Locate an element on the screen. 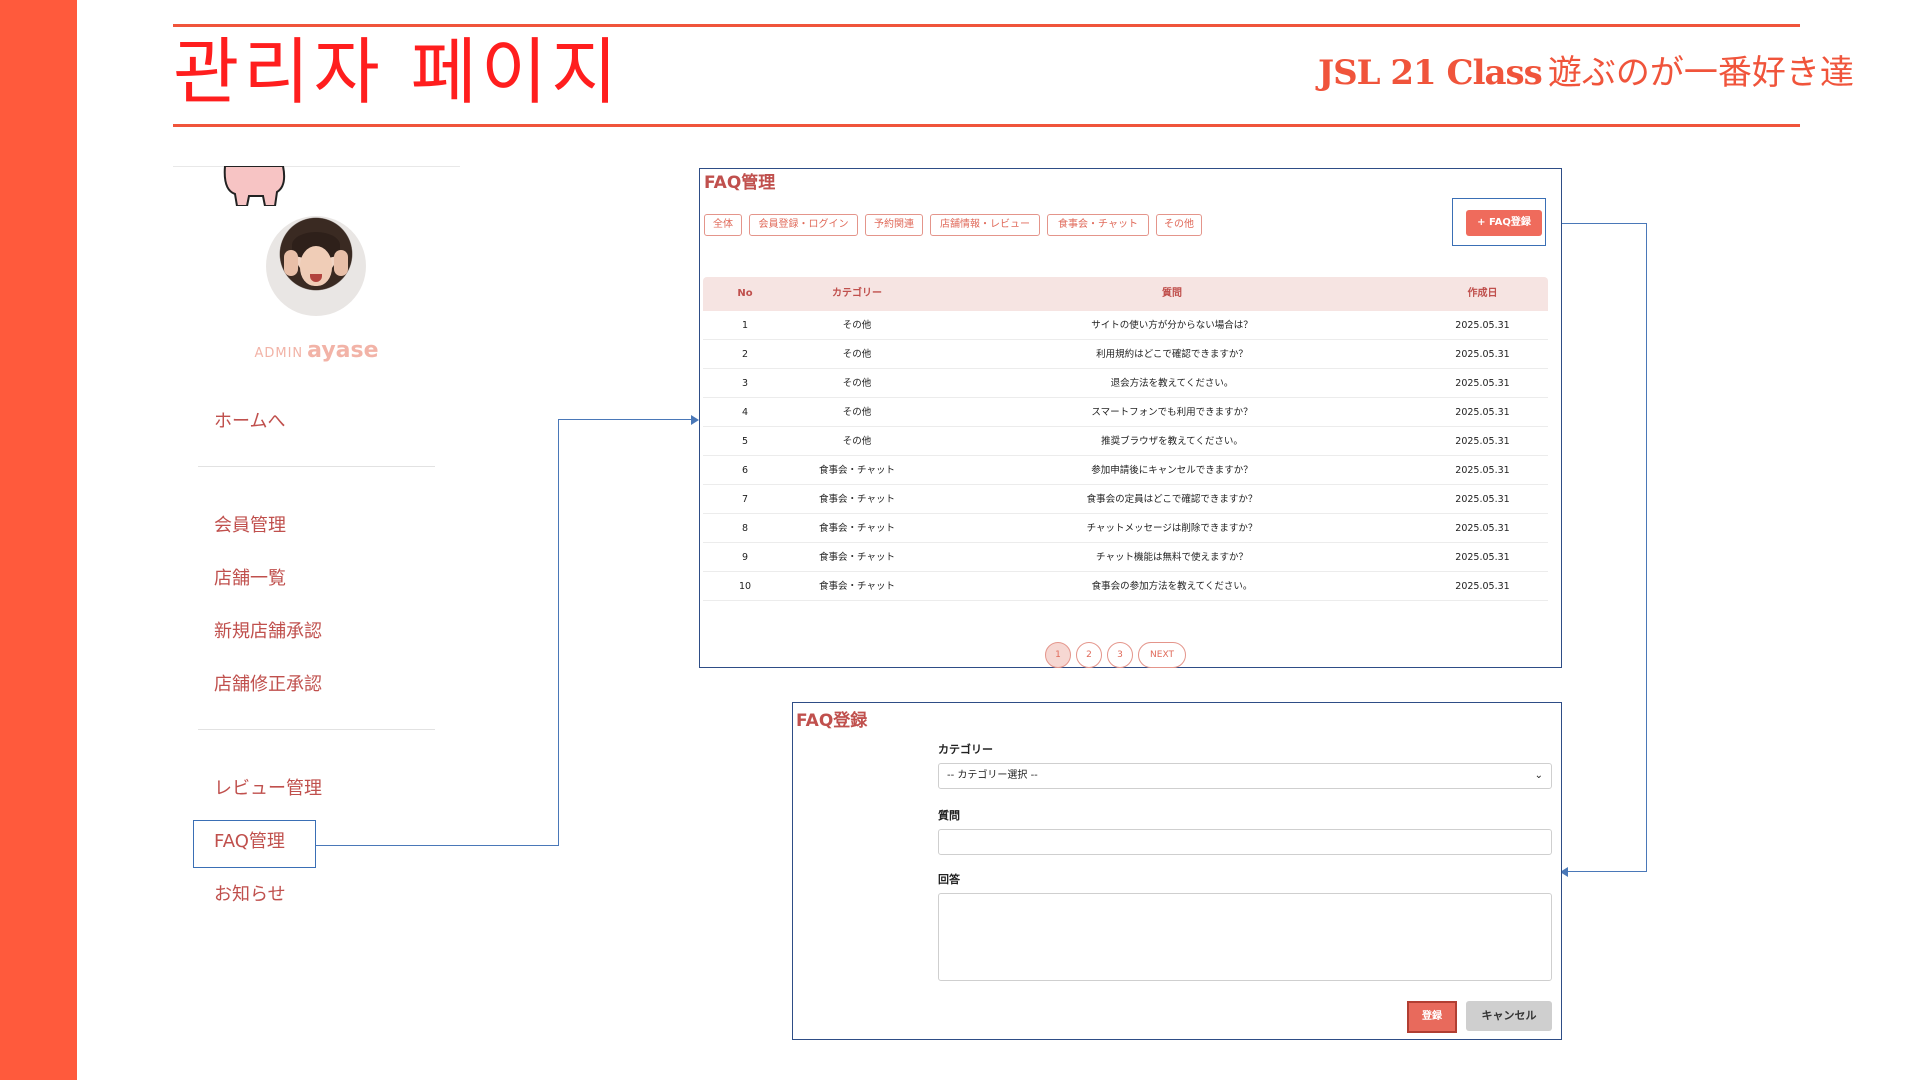 The height and width of the screenshot is (1080, 1920). table-row: 2 その他 利用規約はどこで確認できますか？ 2025.05.31 is located at coordinates (1125, 354).